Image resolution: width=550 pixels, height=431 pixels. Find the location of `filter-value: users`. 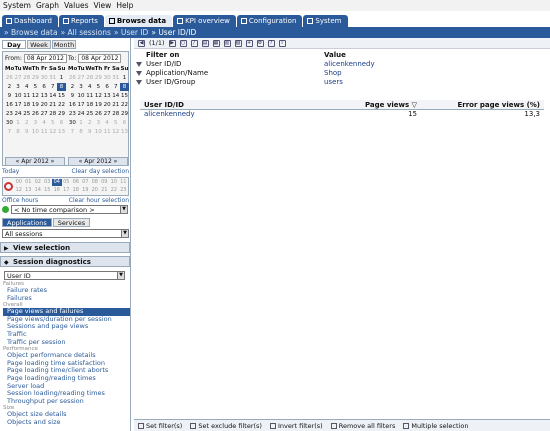

filter-value: users is located at coordinates (437, 82).